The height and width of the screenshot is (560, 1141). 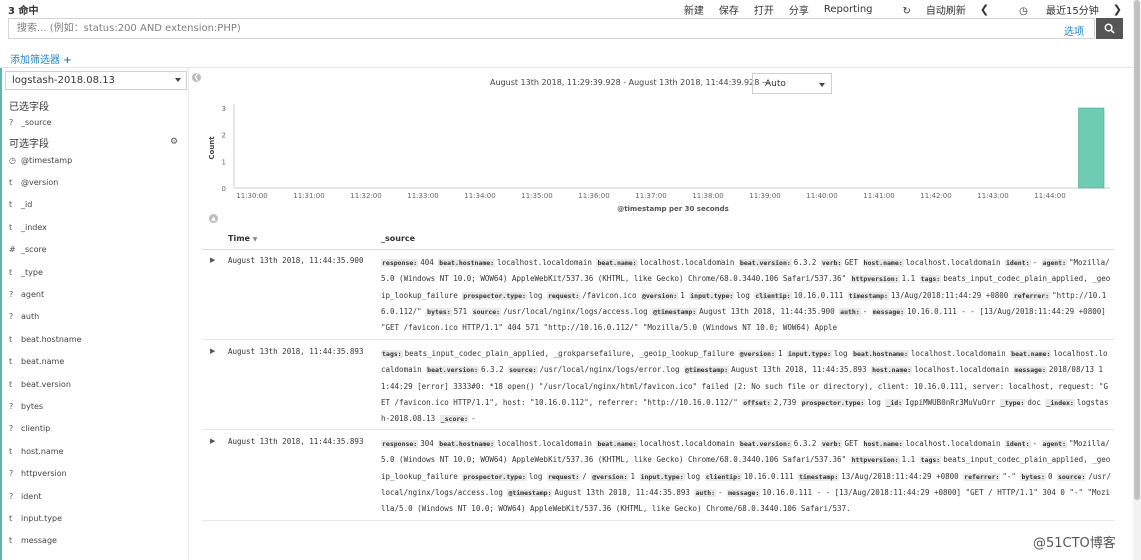 I want to click on index-pattern-select: logstash-2018.08.13, so click(x=96, y=80).